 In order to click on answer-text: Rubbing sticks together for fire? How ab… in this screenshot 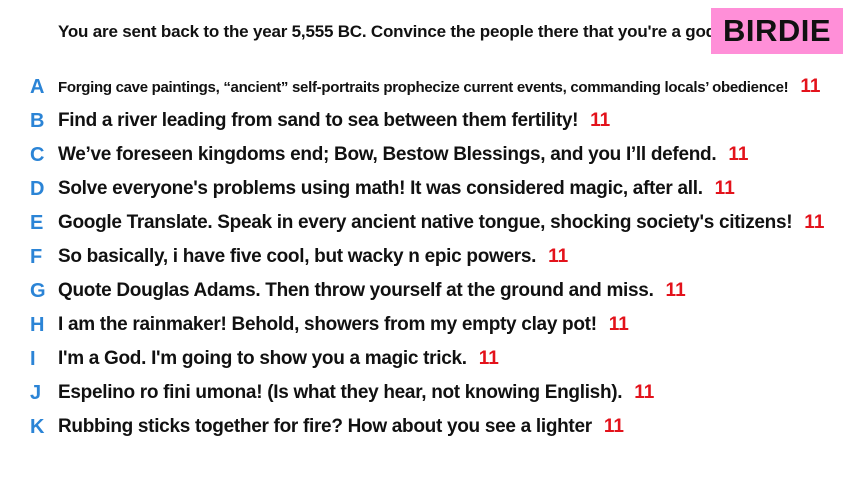, I will do `click(325, 426)`.